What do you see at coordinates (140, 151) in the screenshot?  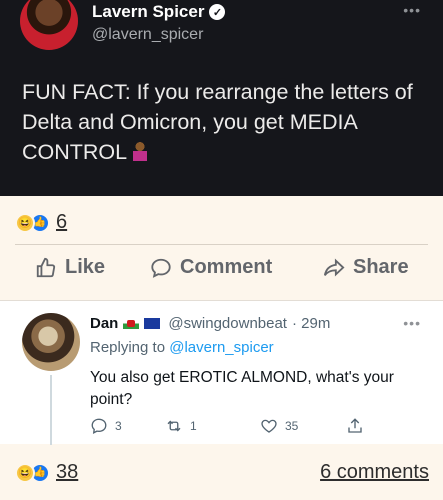 I see `person-shrugging-emoji-icon` at bounding box center [140, 151].